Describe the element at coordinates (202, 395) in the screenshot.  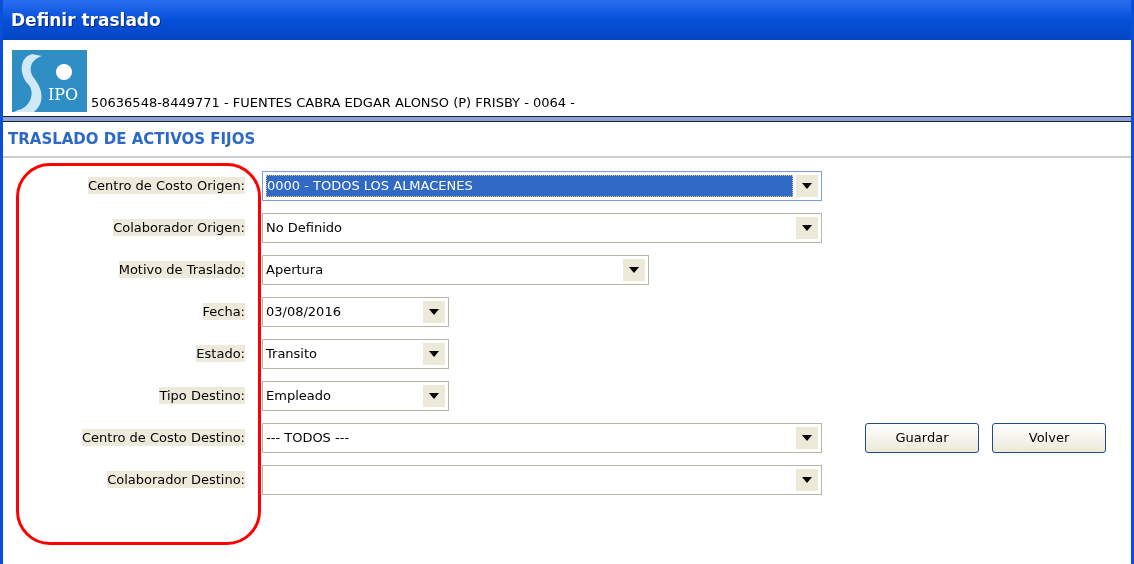
I see `field-label: Tipo Destino:` at that location.